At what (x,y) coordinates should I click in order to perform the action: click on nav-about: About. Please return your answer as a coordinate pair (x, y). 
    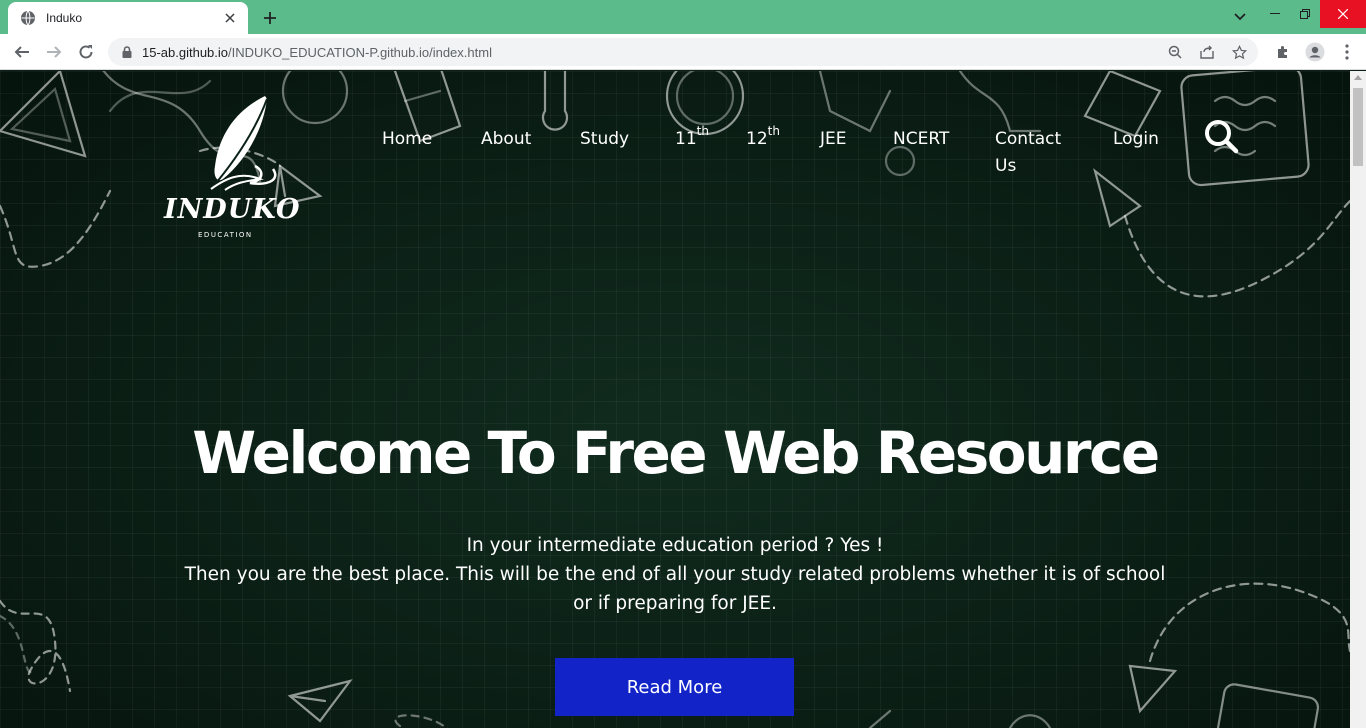
    Looking at the image, I should click on (506, 139).